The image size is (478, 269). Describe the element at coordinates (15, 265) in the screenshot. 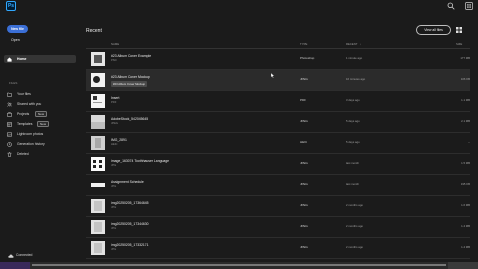

I see `taskbar-start` at that location.